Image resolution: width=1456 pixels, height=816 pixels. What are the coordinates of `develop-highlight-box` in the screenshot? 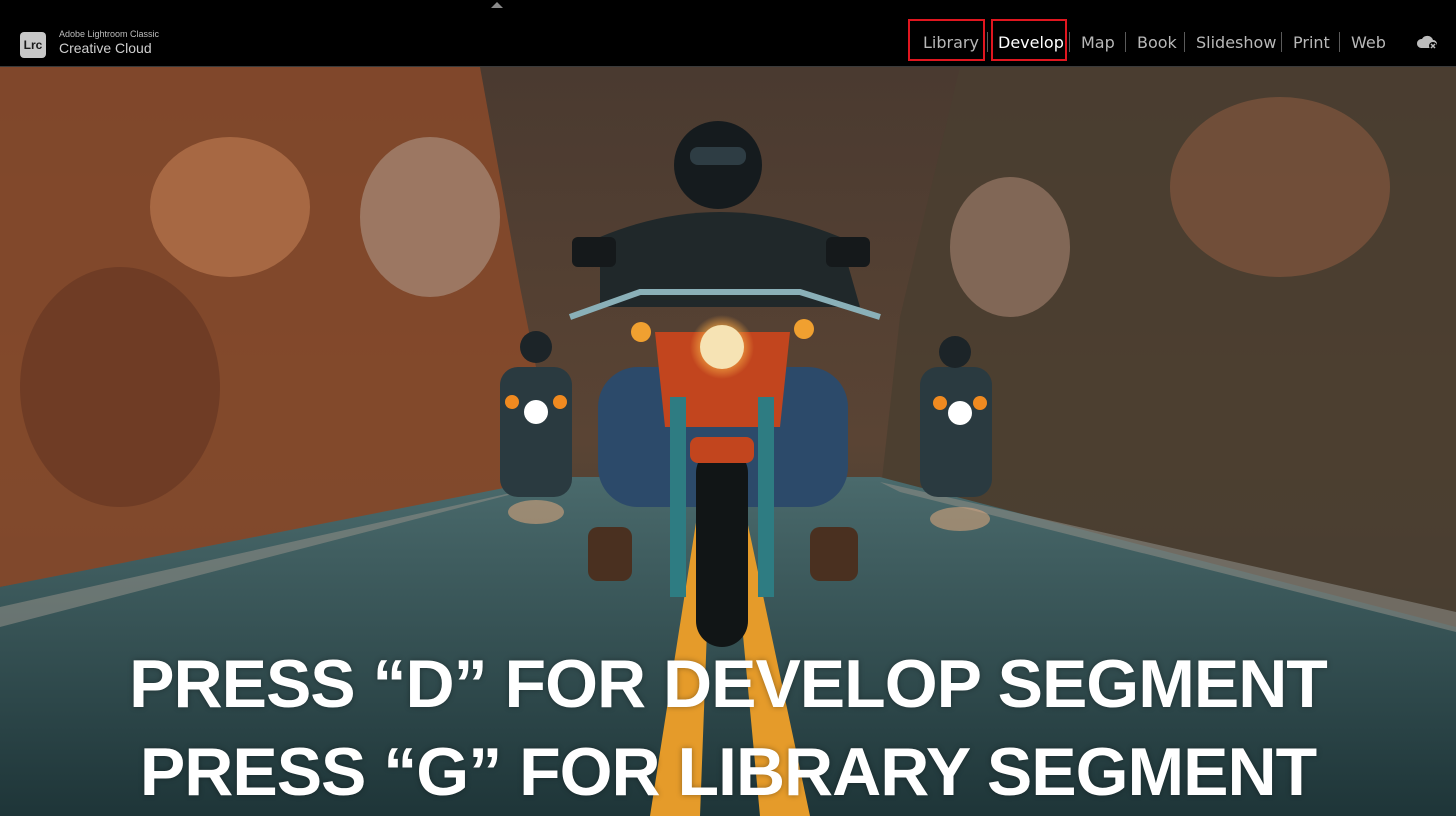 It's located at (1029, 40).